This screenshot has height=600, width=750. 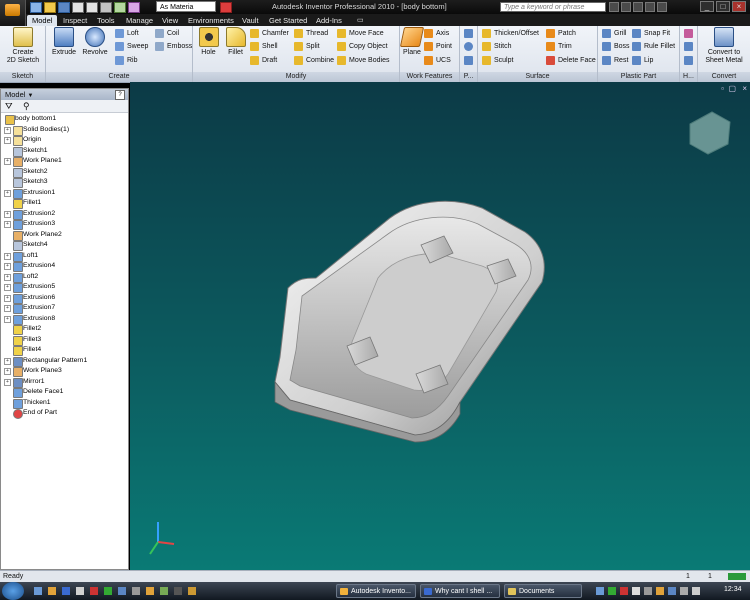 I want to click on tab-tools: Tools, so click(x=106, y=20).